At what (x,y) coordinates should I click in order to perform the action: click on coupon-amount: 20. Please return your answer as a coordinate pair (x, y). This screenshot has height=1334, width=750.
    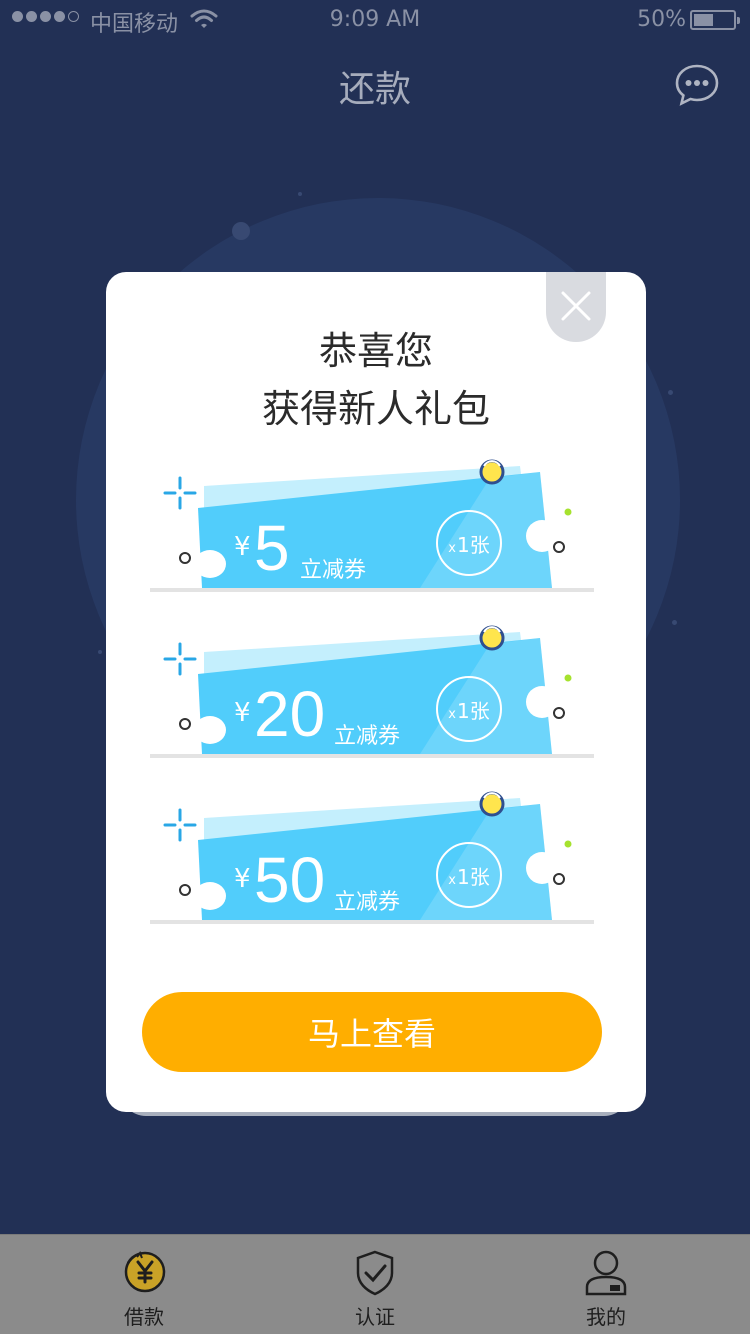
    Looking at the image, I should click on (290, 714).